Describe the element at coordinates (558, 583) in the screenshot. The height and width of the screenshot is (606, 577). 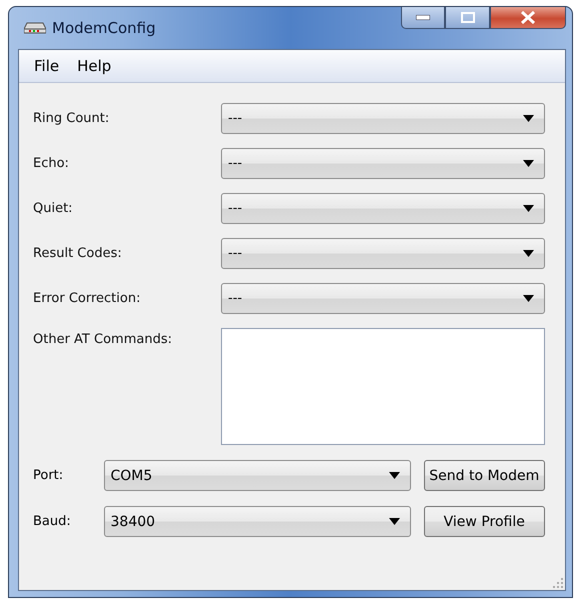
I see `resize-grip-icon` at that location.